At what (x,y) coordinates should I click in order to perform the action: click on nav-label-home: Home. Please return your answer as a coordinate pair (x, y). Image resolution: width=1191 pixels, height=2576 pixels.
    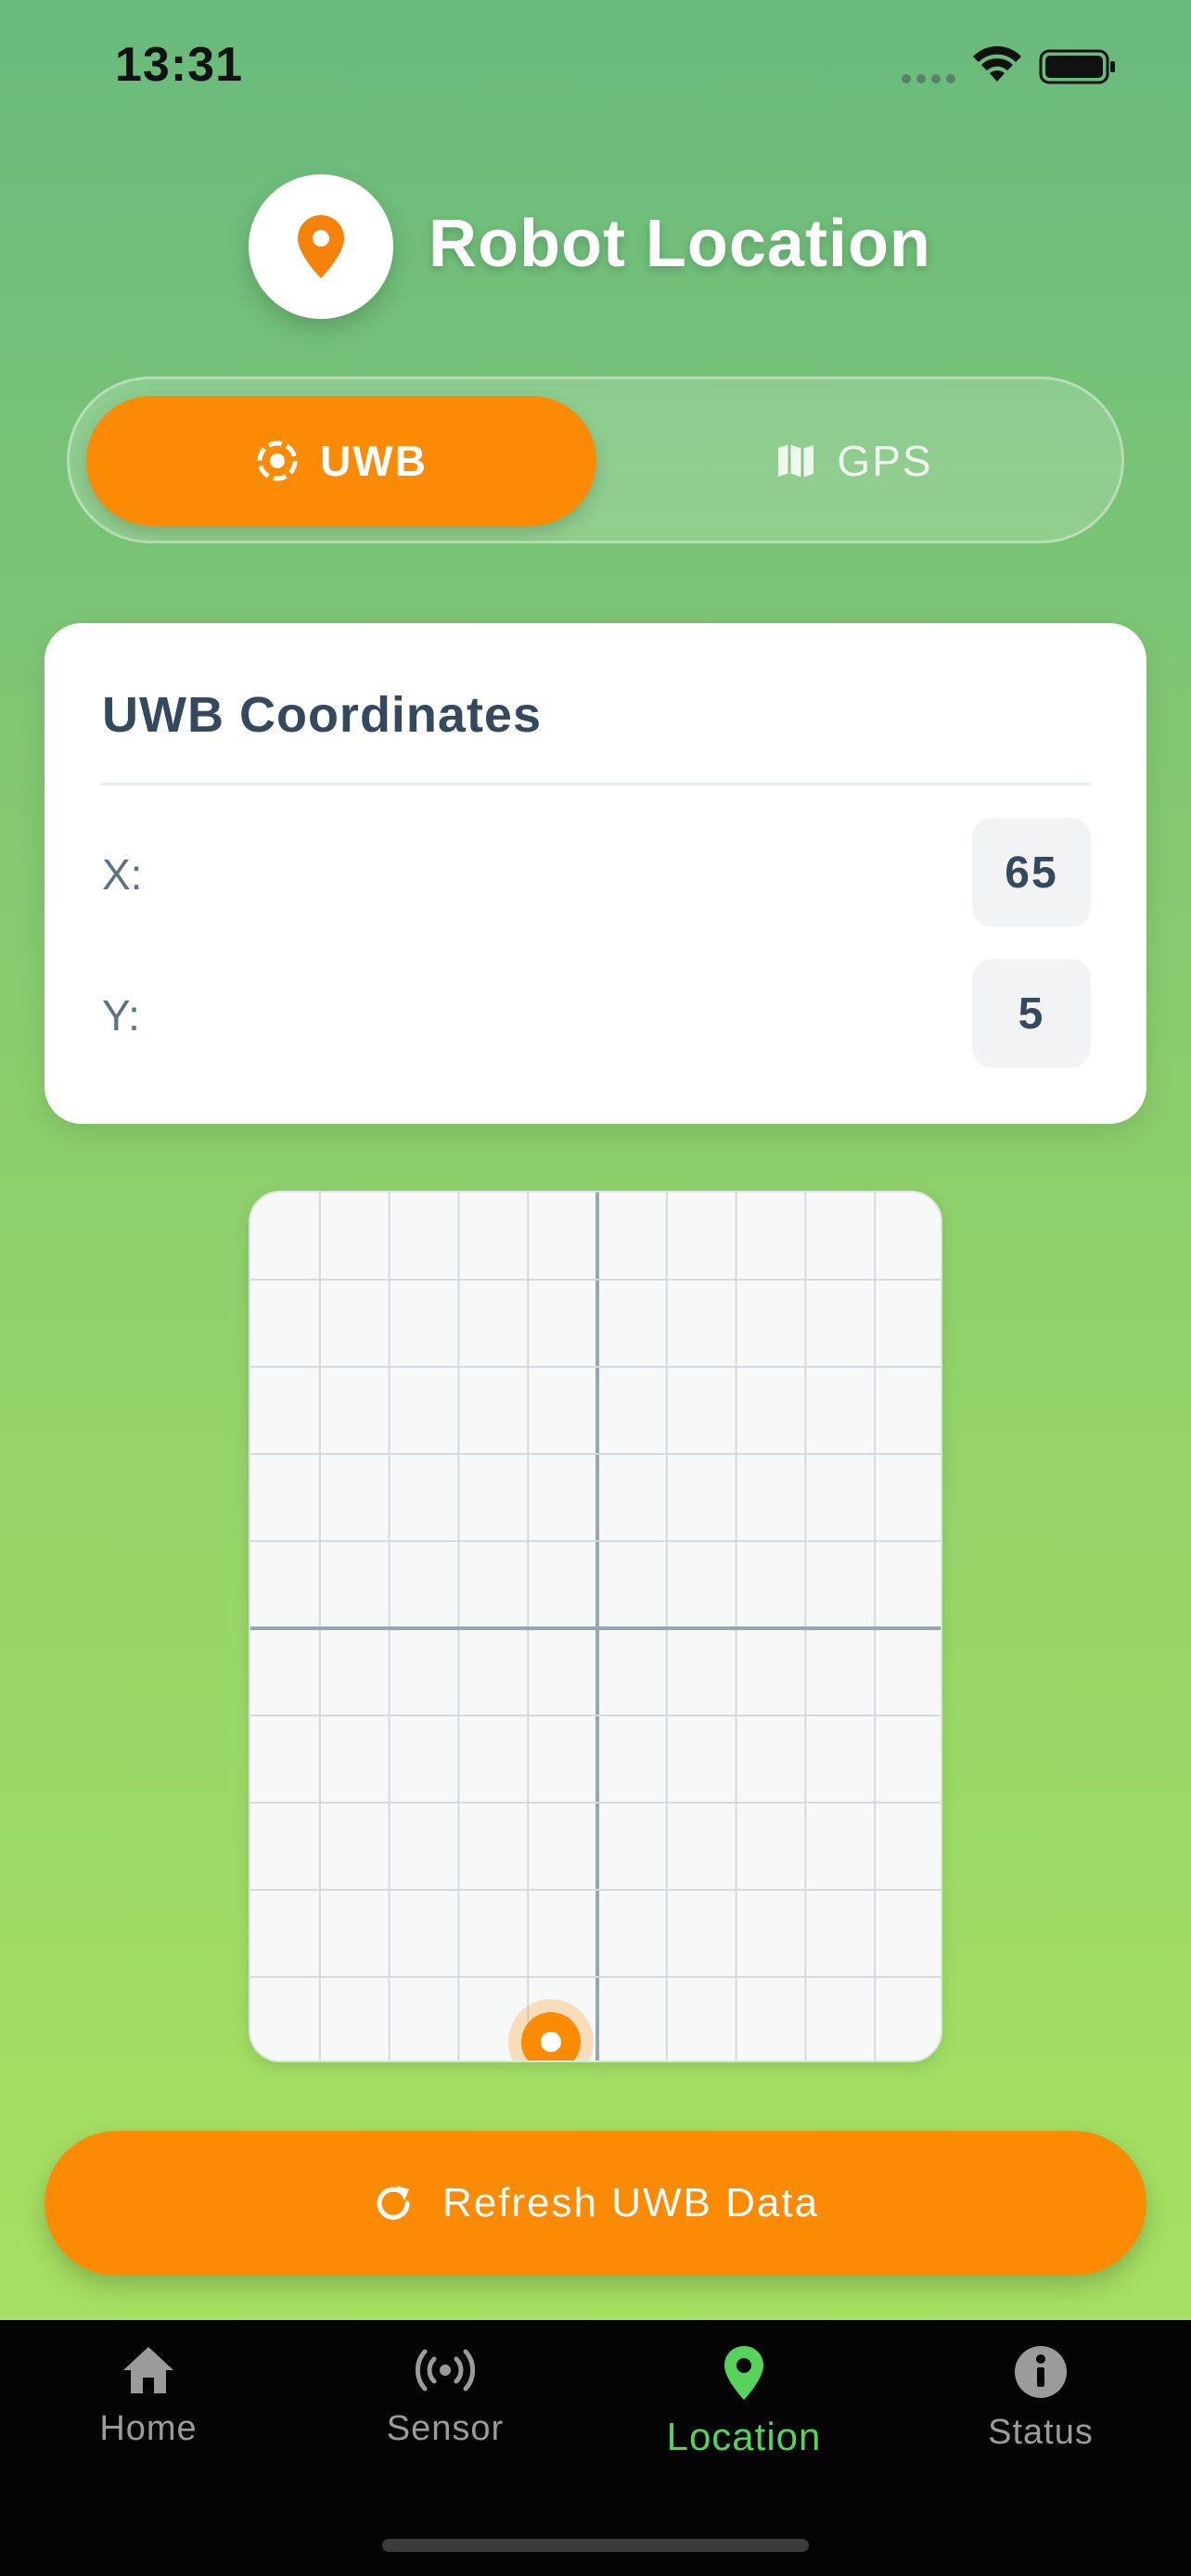
    Looking at the image, I should click on (148, 2428).